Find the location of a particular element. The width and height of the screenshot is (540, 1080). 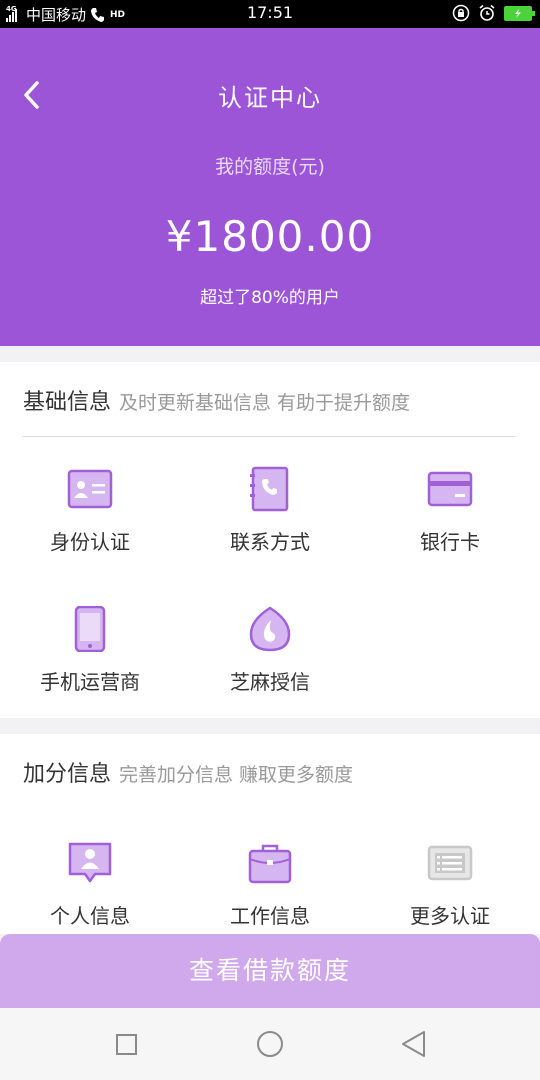

section-subtitle: 及时更新基础信息 有助于提升额度 is located at coordinates (265, 403).